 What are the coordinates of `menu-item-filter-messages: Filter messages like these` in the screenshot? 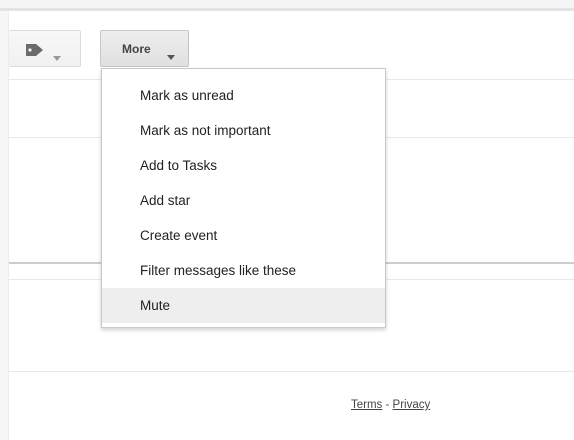 It's located at (243, 270).